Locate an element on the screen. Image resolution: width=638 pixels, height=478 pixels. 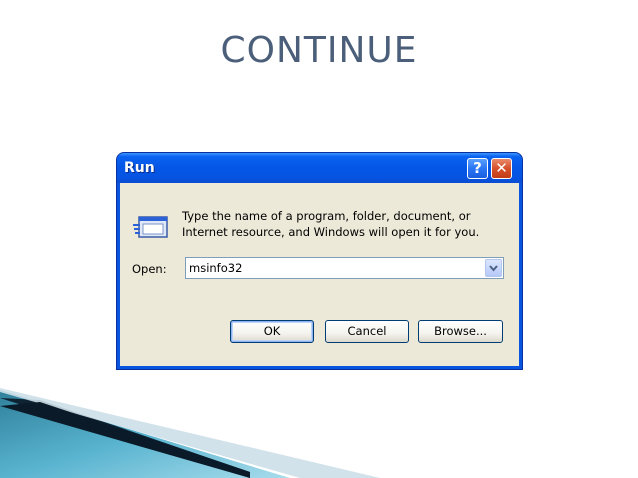
help-icon: ? is located at coordinates (477, 168).